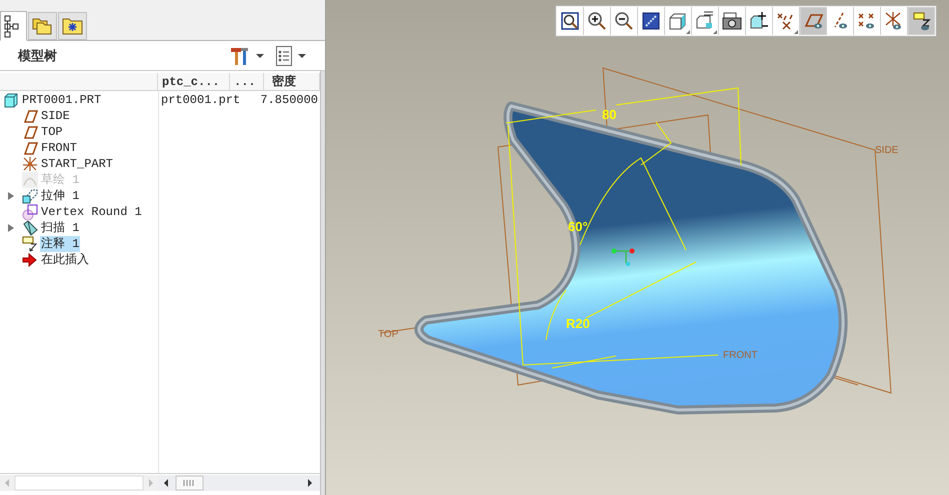  Describe the element at coordinates (289, 100) in the screenshot. I see `table-cell: 7.850000` at that location.